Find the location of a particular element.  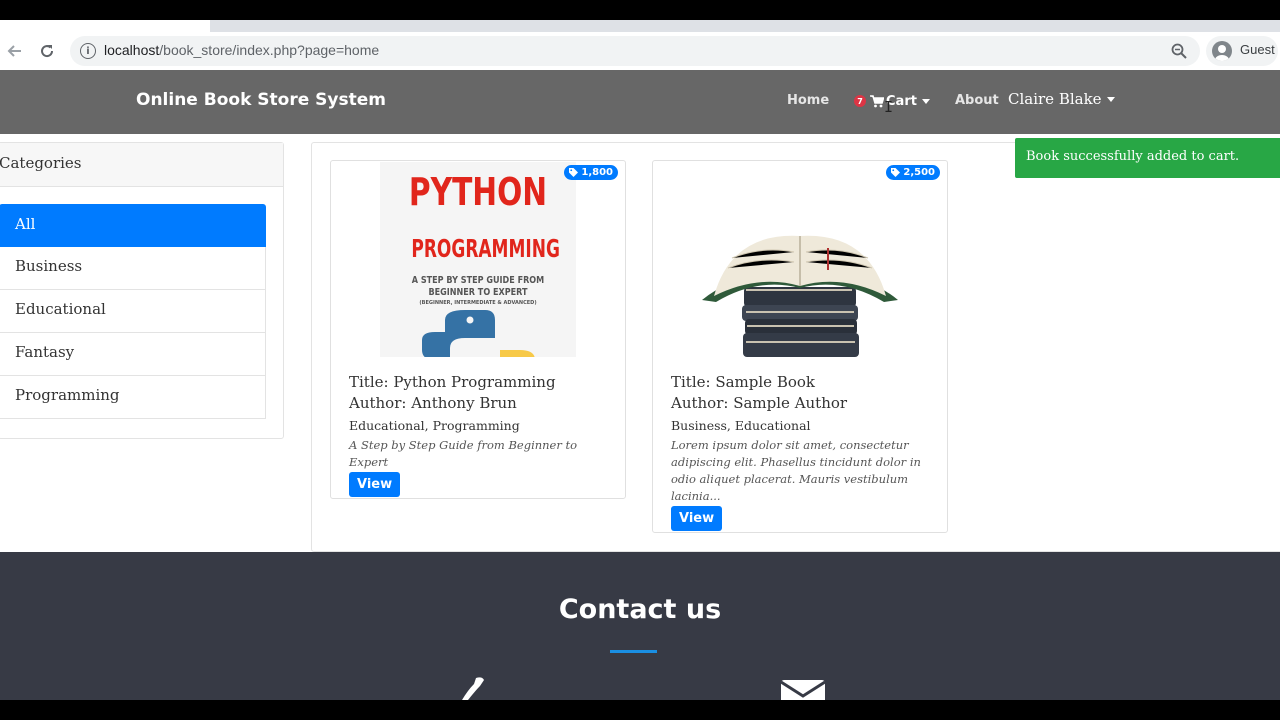

reload-icon is located at coordinates (47, 51).